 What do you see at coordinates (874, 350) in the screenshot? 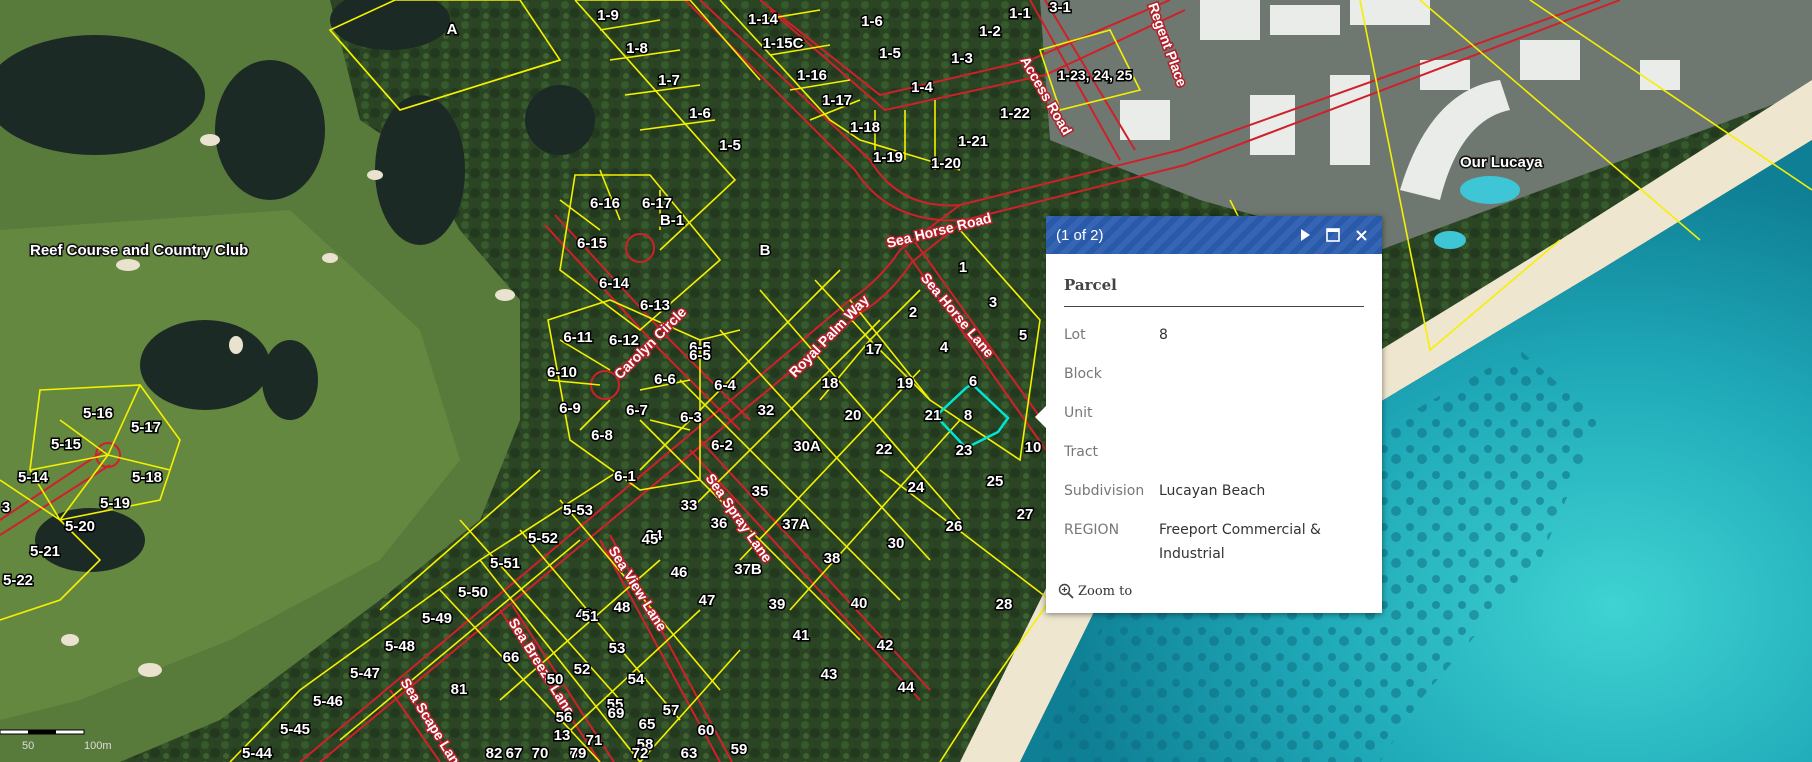
I see `parcel-label: 17` at bounding box center [874, 350].